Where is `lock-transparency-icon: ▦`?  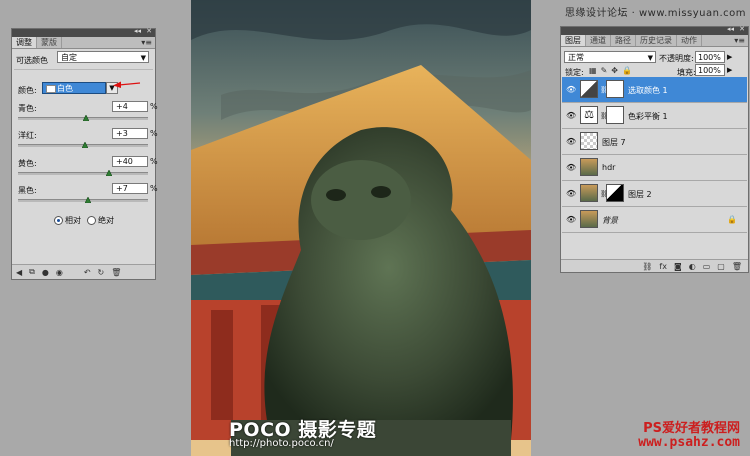 lock-transparency-icon: ▦ is located at coordinates (593, 70).